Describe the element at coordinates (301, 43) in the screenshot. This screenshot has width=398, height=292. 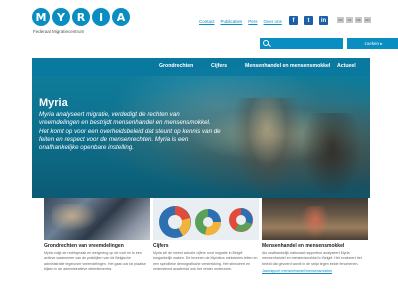
I see `search-input` at that location.